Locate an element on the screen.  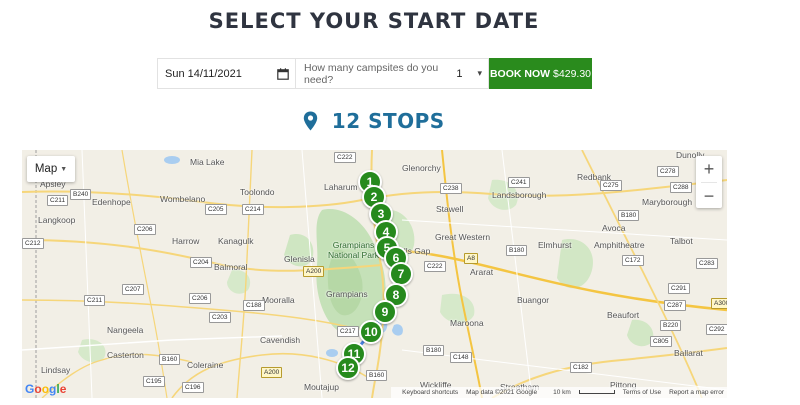
terms-link: Terms of Use is located at coordinates (642, 392).